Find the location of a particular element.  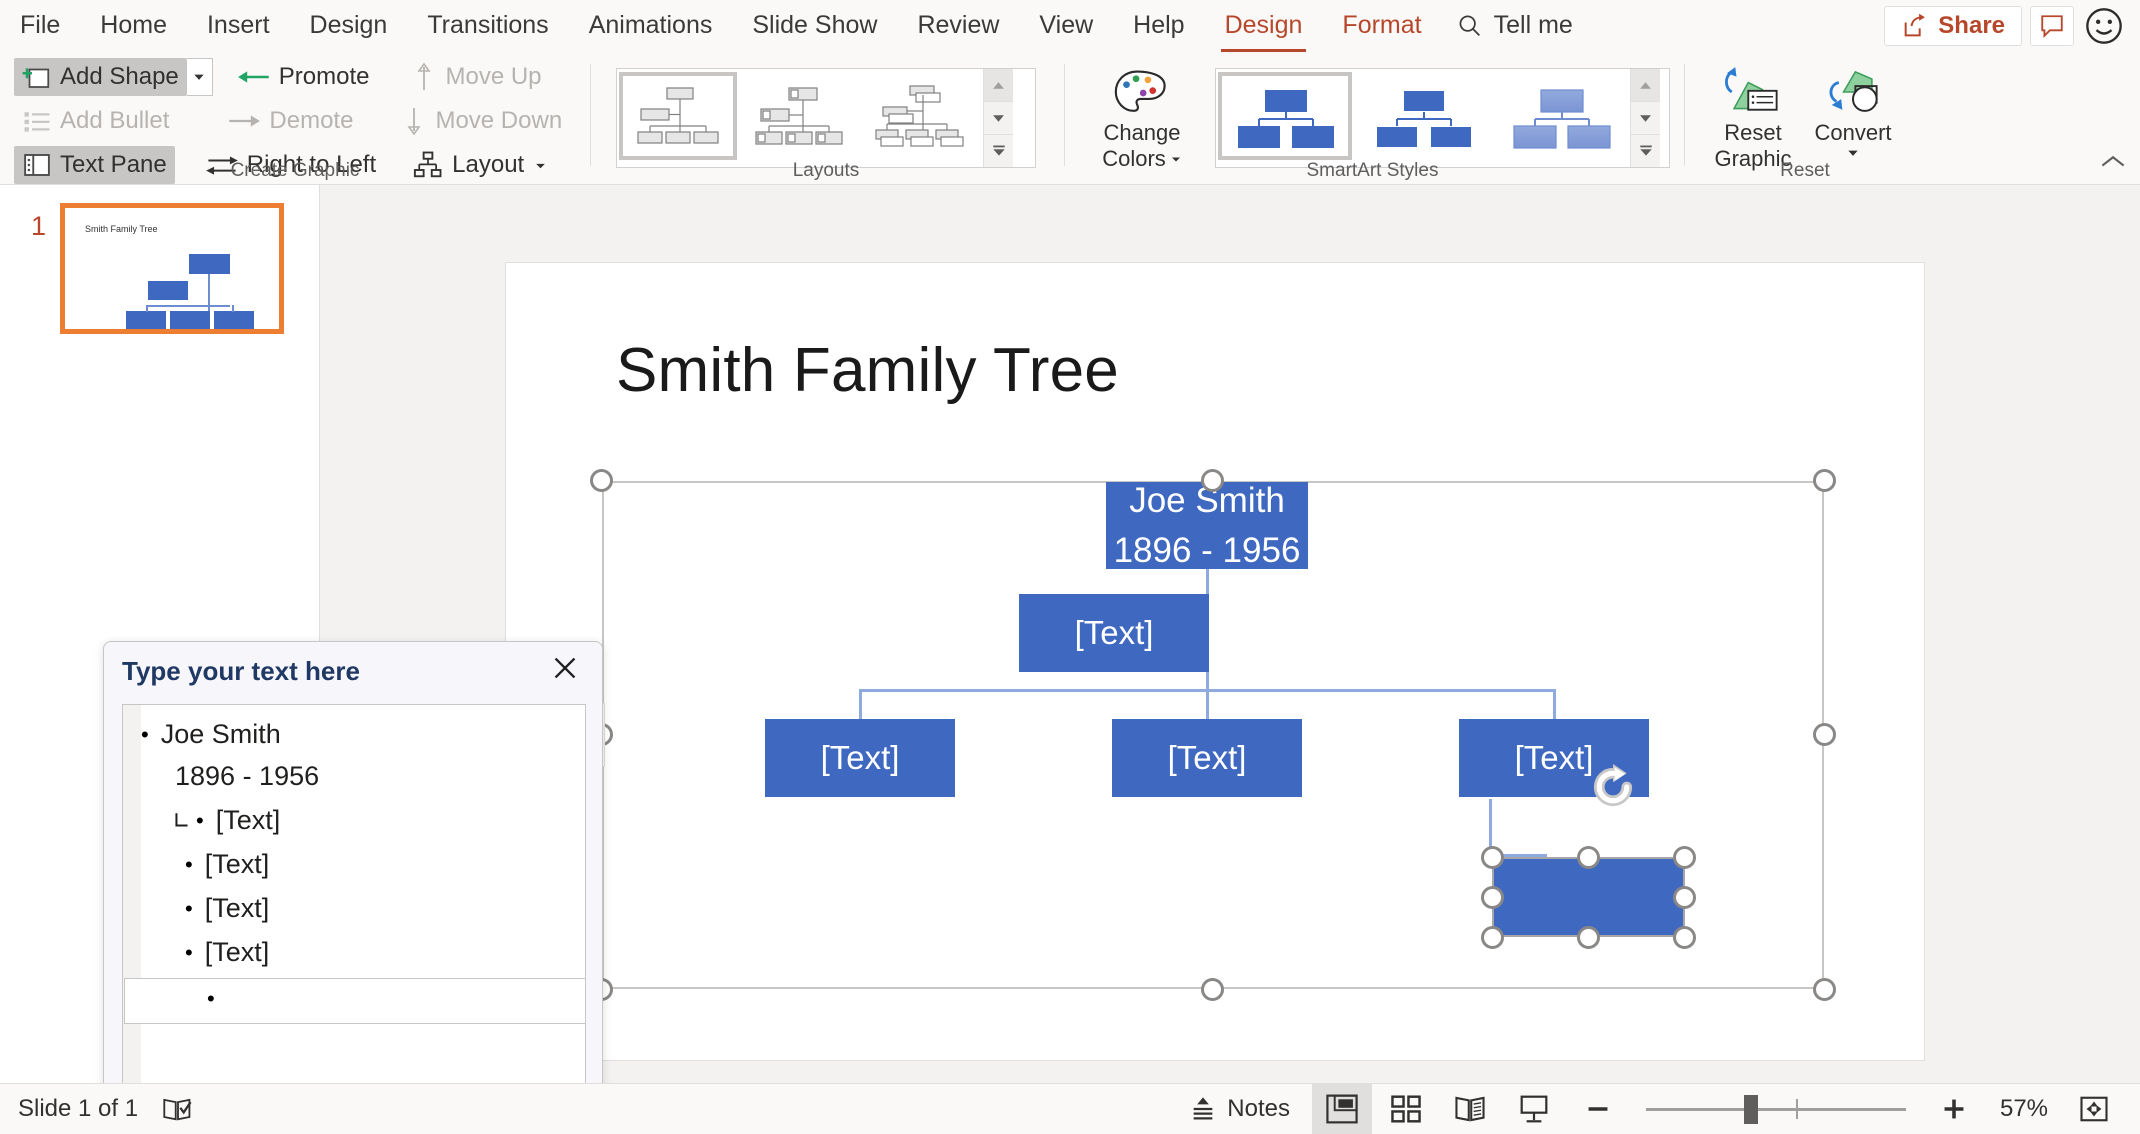

text-pane-line-1: 1896 - 1956 is located at coordinates (230, 776).